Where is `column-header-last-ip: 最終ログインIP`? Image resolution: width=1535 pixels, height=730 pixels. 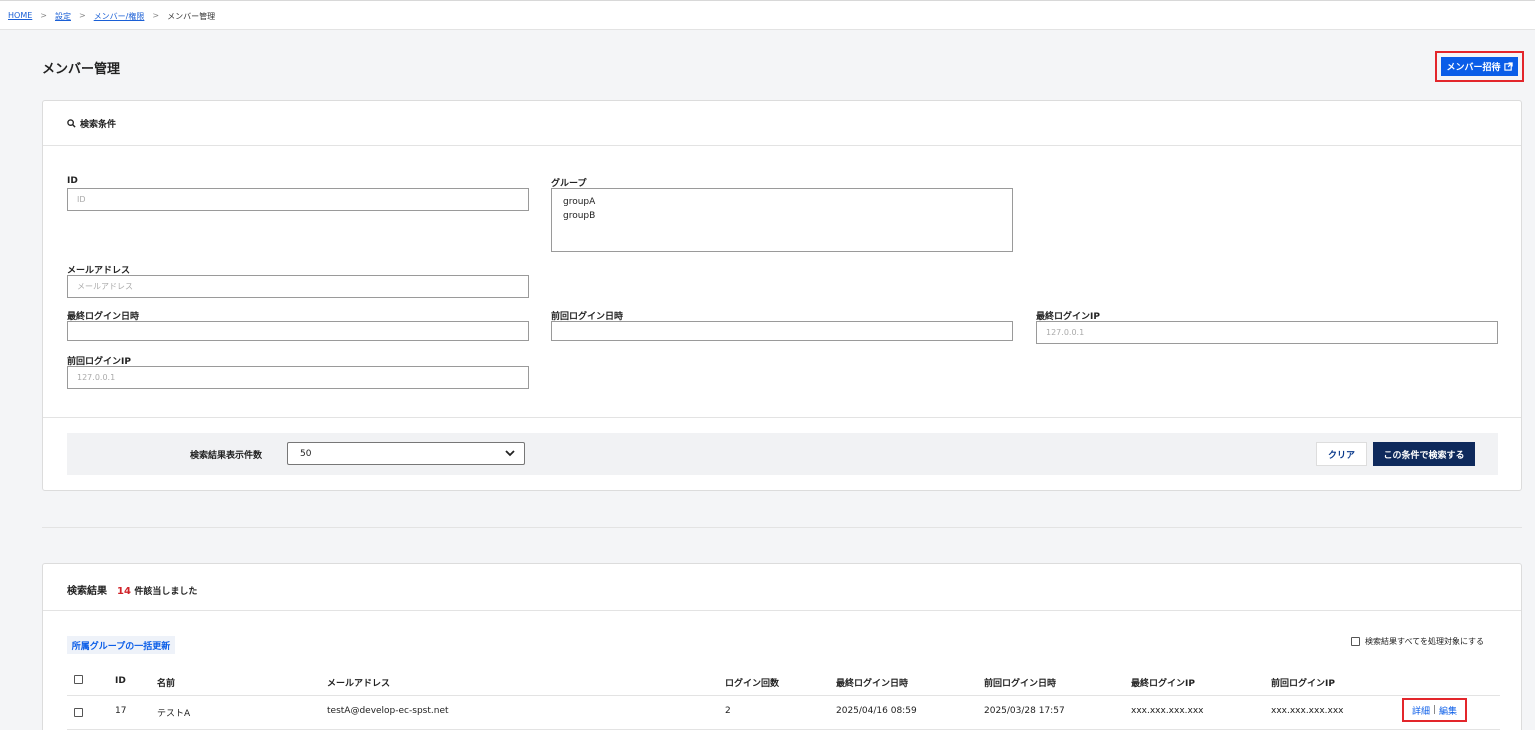
column-header-last-ip: 最終ログインIP is located at coordinates (1163, 684).